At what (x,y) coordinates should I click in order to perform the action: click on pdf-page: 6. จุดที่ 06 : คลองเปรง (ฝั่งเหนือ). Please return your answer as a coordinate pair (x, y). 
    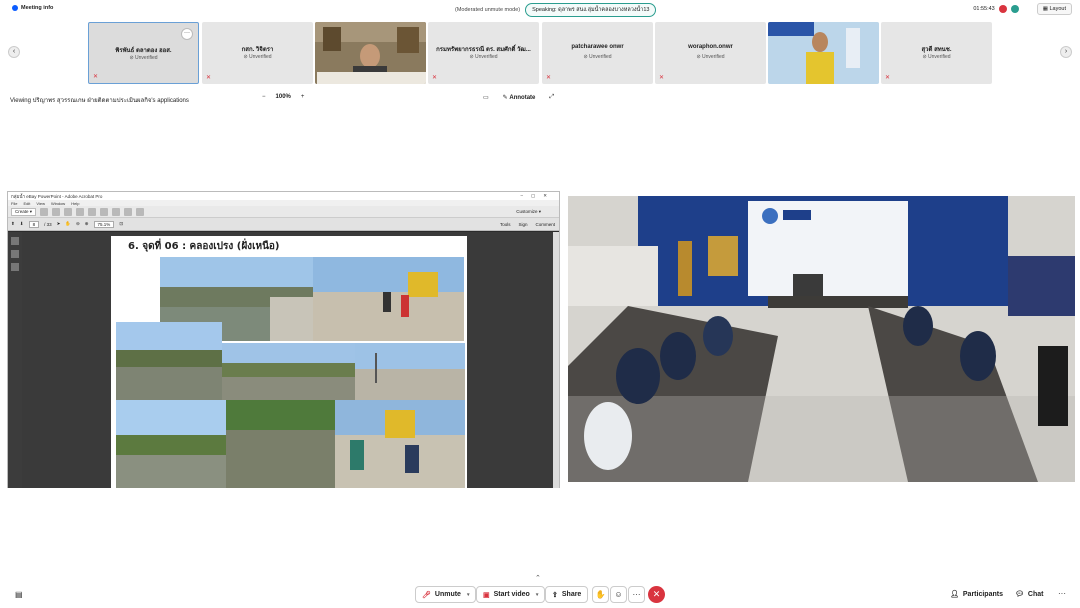
    Looking at the image, I should click on (289, 362).